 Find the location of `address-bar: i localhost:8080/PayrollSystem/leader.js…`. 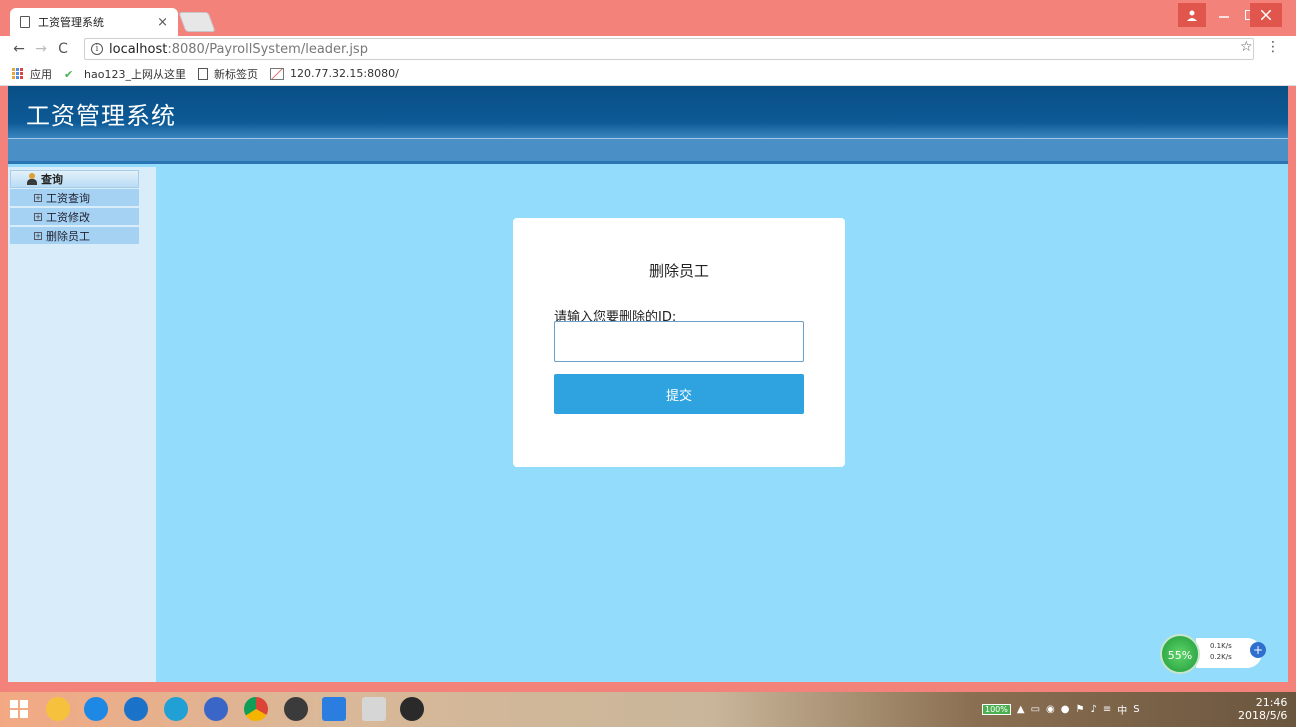

address-bar: i localhost:8080/PayrollSystem/leader.js… is located at coordinates (669, 49).